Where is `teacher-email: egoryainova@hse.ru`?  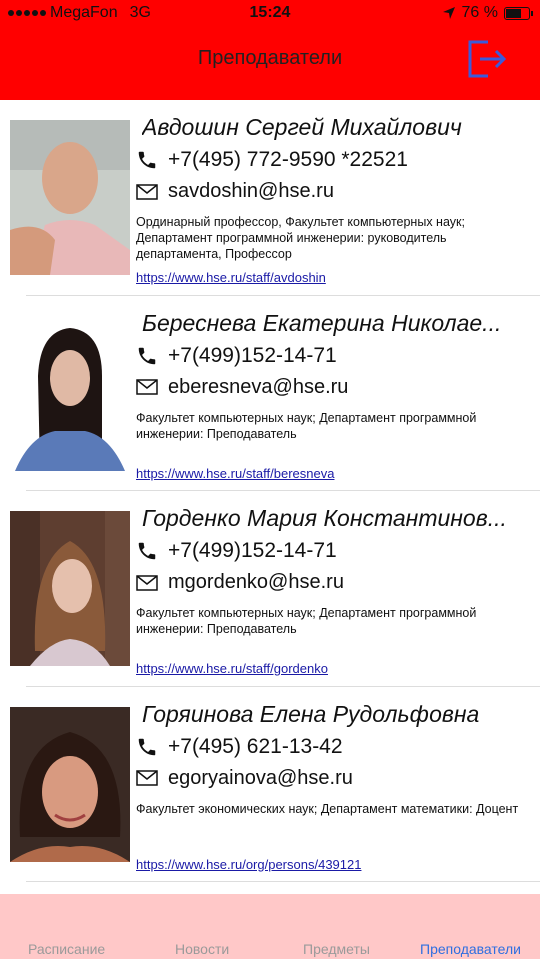
teacher-email: egoryainova@hse.ru is located at coordinates (244, 778).